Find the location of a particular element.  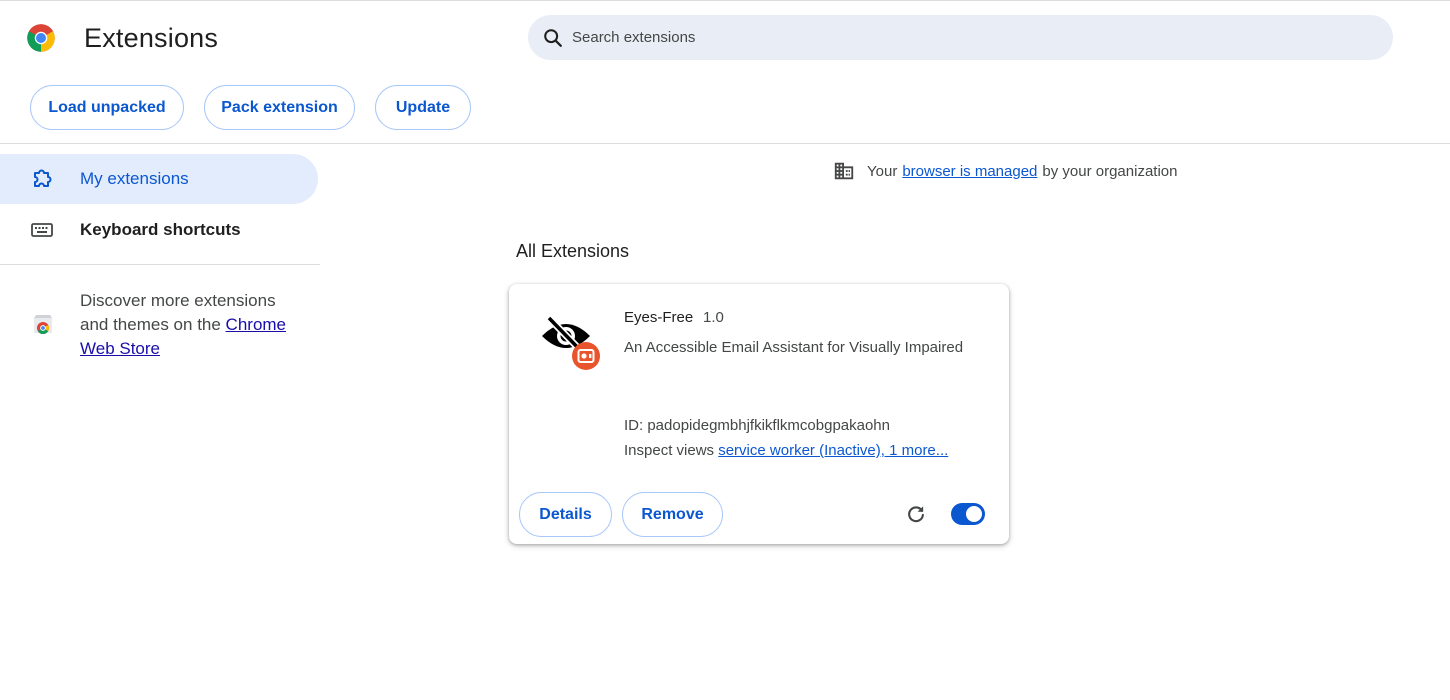

search-bar is located at coordinates (960, 37).